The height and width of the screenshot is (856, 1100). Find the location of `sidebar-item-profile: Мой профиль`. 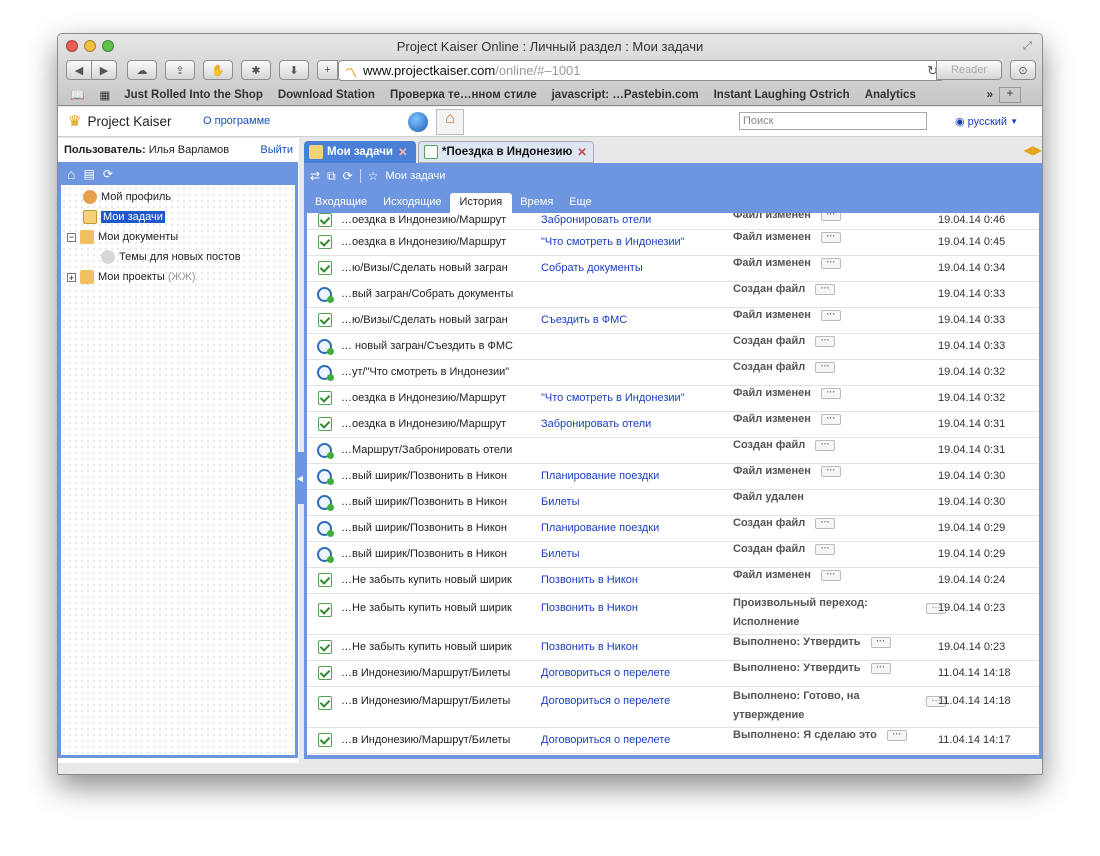

sidebar-item-profile: Мой профиль is located at coordinates (178, 197).